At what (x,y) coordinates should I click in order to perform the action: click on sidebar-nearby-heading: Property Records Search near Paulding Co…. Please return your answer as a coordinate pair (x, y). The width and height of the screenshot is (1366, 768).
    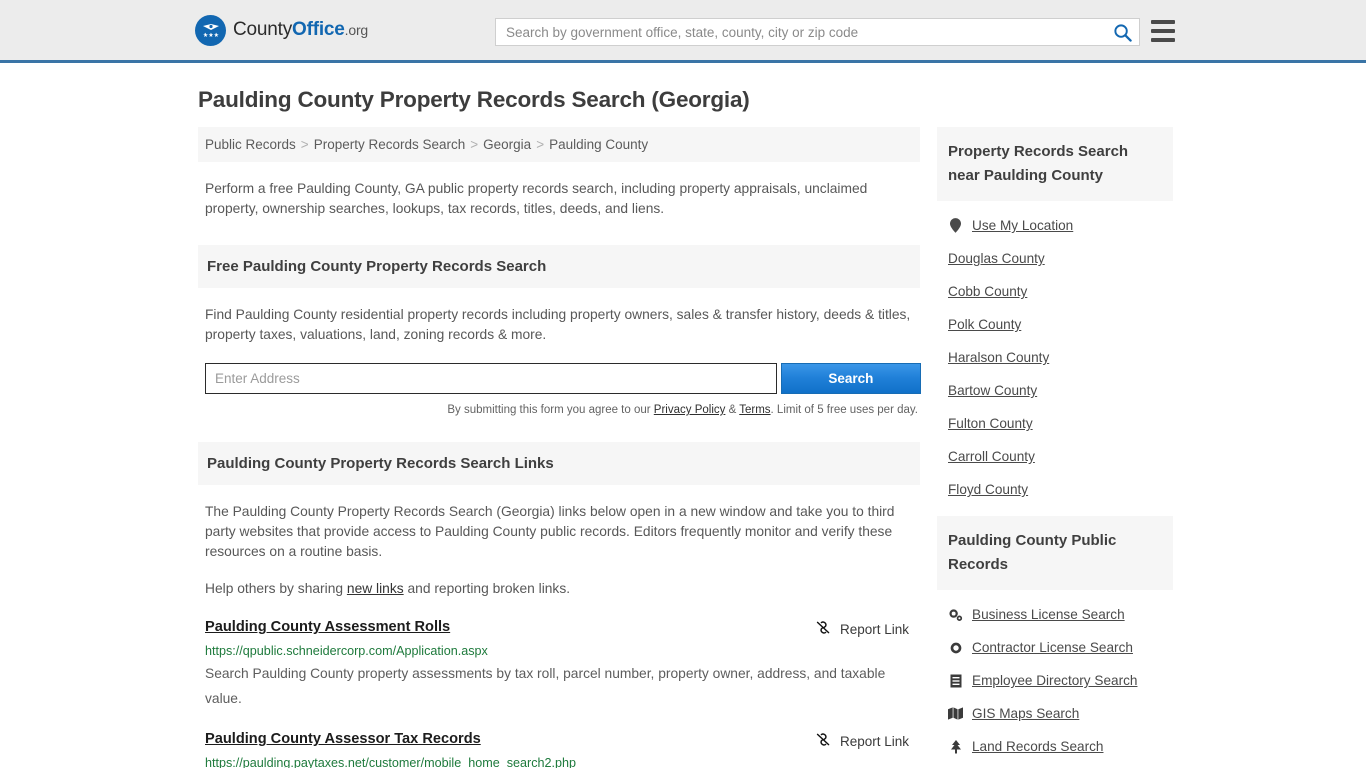
    Looking at the image, I should click on (1055, 164).